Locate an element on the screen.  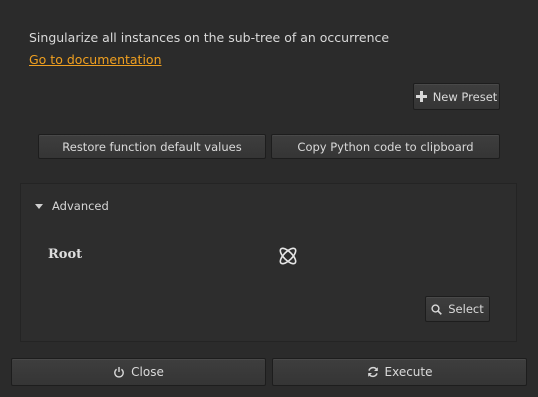
root-parameter-label: Root is located at coordinates (65, 254).